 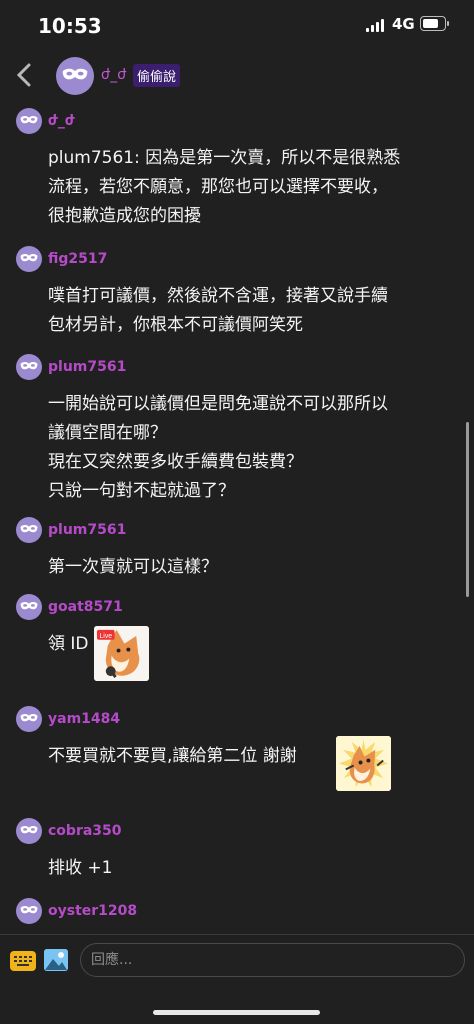 What do you see at coordinates (434, 23) in the screenshot?
I see `battery-icon` at bounding box center [434, 23].